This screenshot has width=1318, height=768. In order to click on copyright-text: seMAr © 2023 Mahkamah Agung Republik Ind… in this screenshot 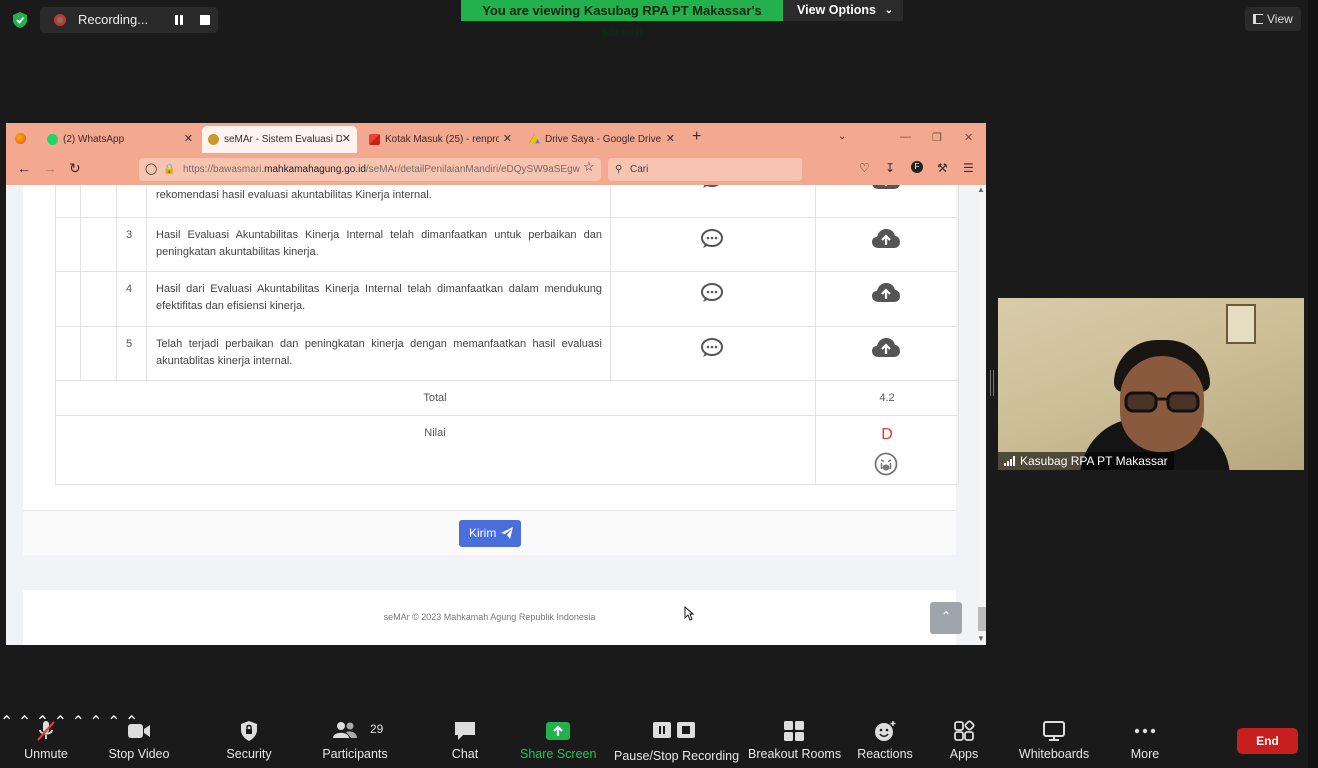, I will do `click(489, 617)`.